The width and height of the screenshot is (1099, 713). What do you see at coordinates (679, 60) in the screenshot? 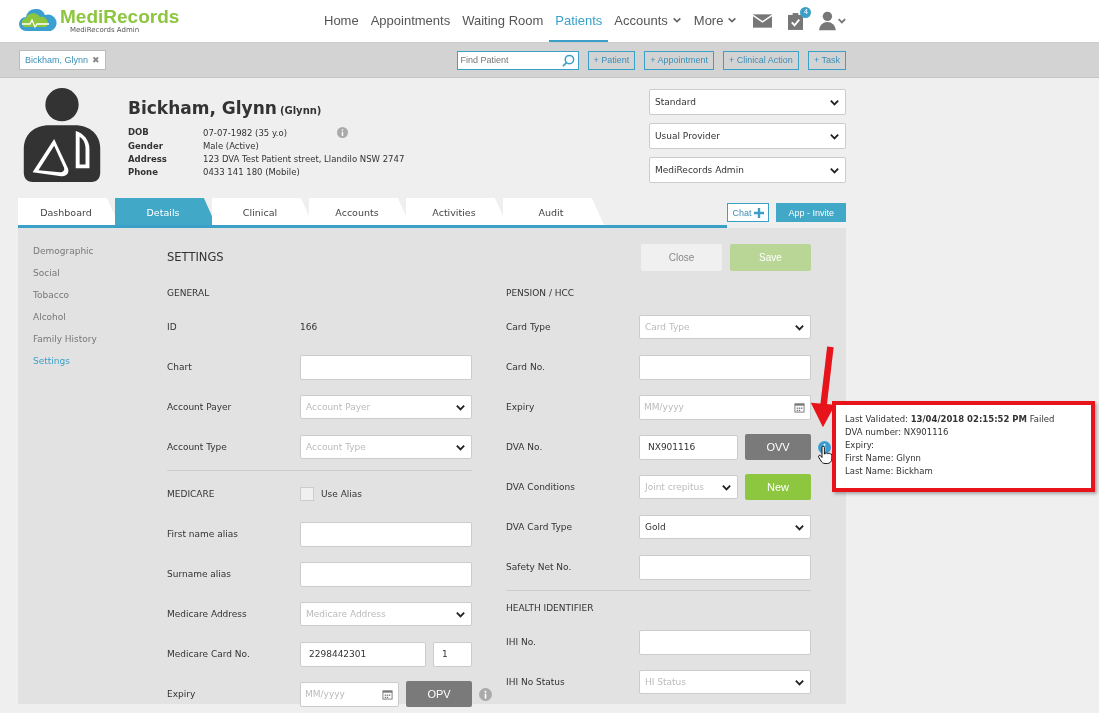
I see `add-button: + Appointment` at bounding box center [679, 60].